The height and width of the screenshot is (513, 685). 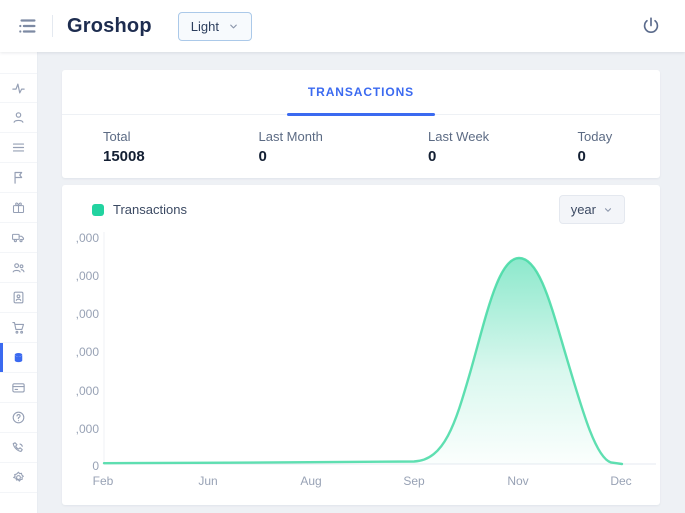 I want to click on sidebar-item-flag, so click(x=18, y=178).